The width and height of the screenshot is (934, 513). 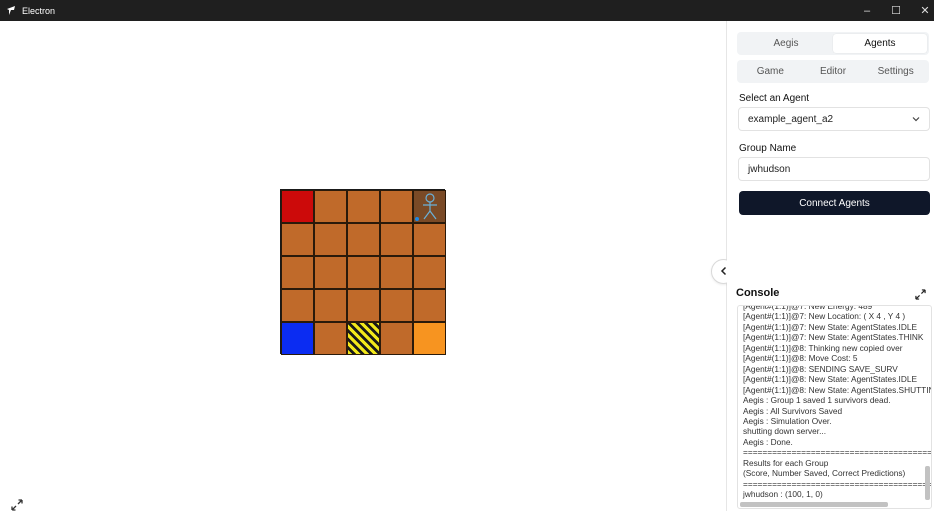 What do you see at coordinates (927, 483) in the screenshot?
I see `console-vertical-scrollbar` at bounding box center [927, 483].